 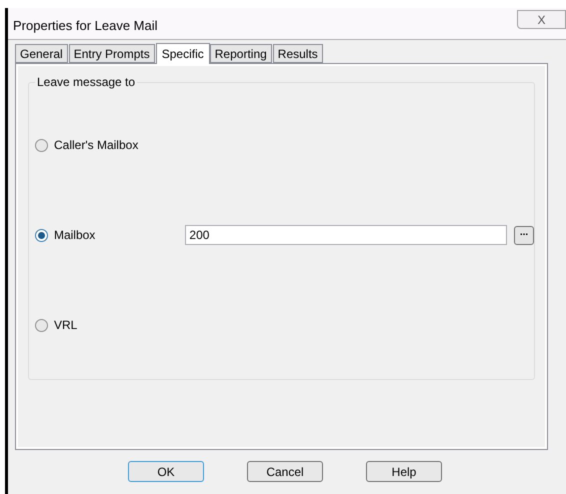 I want to click on tab: Entry Prompts, so click(x=111, y=53).